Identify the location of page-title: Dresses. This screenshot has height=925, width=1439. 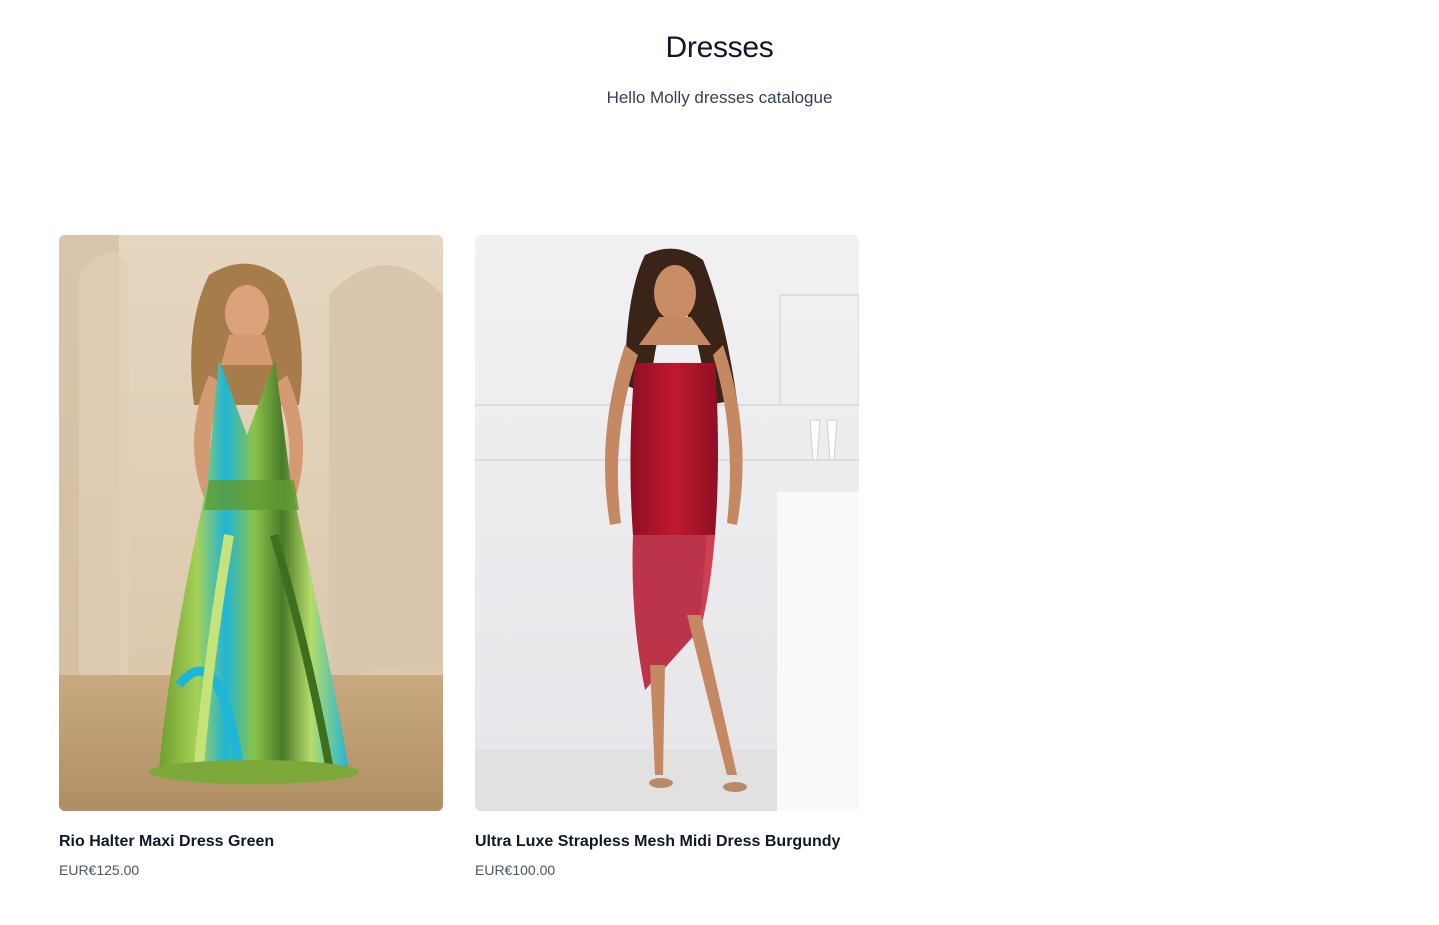
(719, 47).